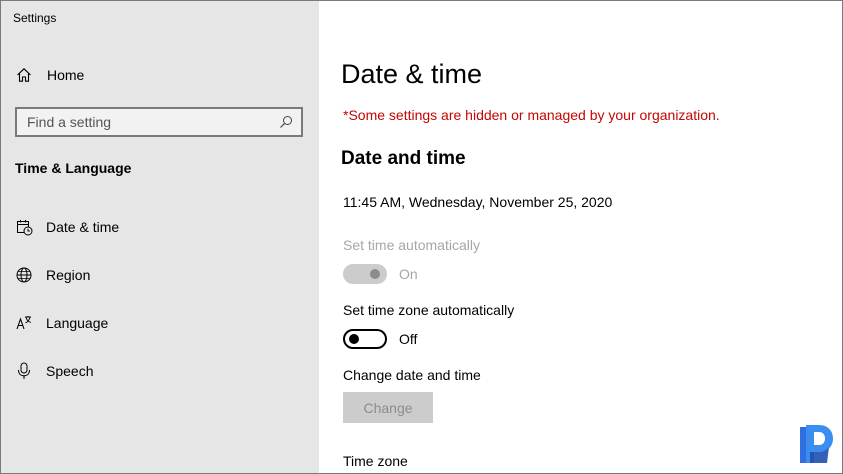 Image resolution: width=843 pixels, height=474 pixels. What do you see at coordinates (388, 407) in the screenshot?
I see `change-button: Change` at bounding box center [388, 407].